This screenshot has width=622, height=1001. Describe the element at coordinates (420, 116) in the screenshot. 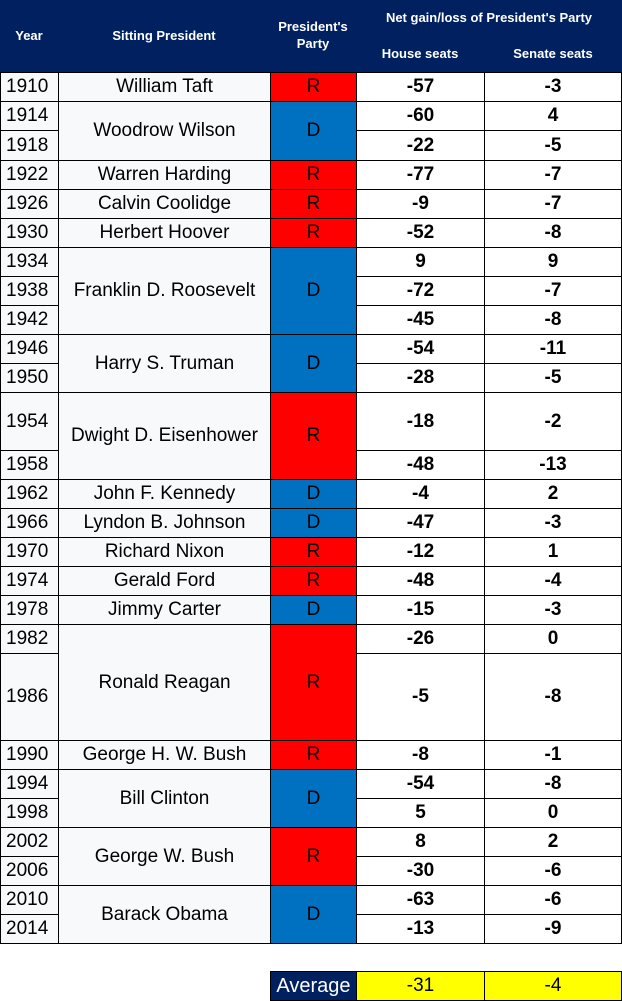

I see `house-seats-change: -60` at that location.